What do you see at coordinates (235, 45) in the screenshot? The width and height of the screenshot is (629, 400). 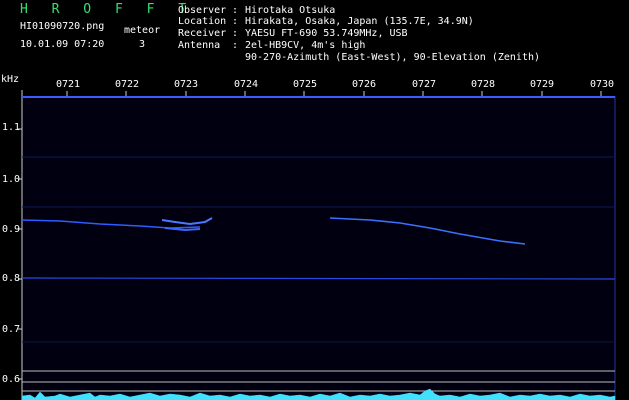 I see `antenna-colon: :` at bounding box center [235, 45].